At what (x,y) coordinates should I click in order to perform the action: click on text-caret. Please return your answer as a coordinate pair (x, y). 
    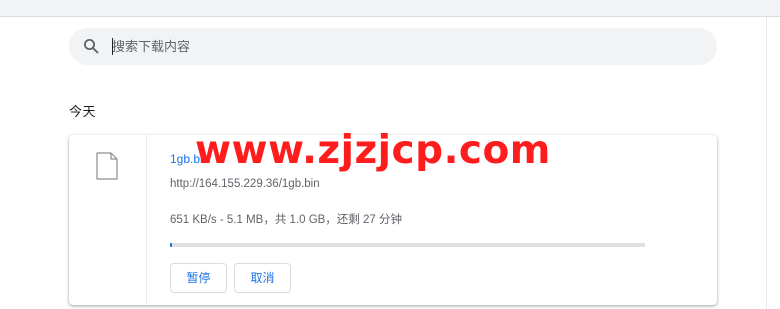
    Looking at the image, I should click on (112, 46).